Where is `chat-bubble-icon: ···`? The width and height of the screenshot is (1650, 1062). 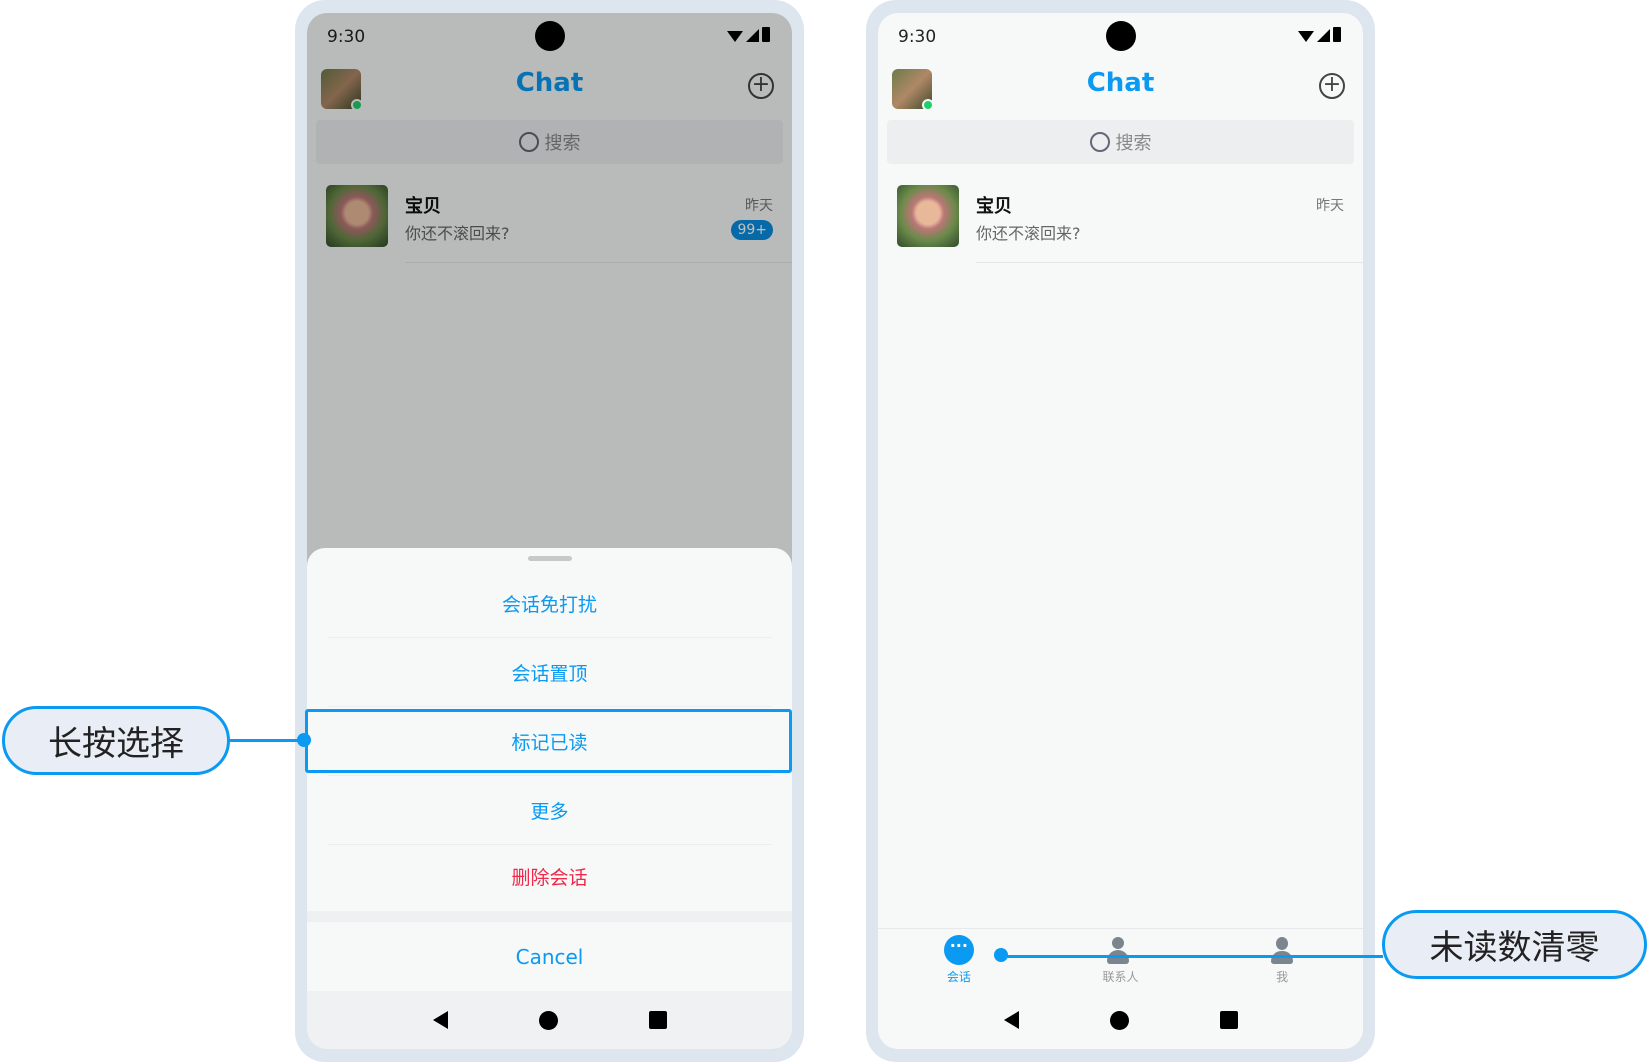 chat-bubble-icon: ··· is located at coordinates (958, 950).